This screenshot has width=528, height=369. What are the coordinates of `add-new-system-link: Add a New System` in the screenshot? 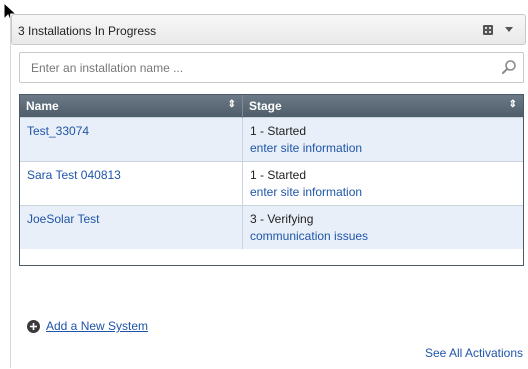 It's located at (97, 326).